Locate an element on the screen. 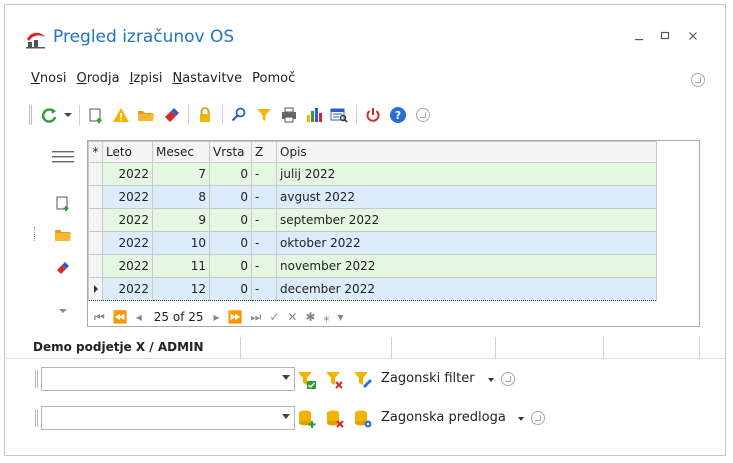  column-header-mesec: Mesec is located at coordinates (181, 152).